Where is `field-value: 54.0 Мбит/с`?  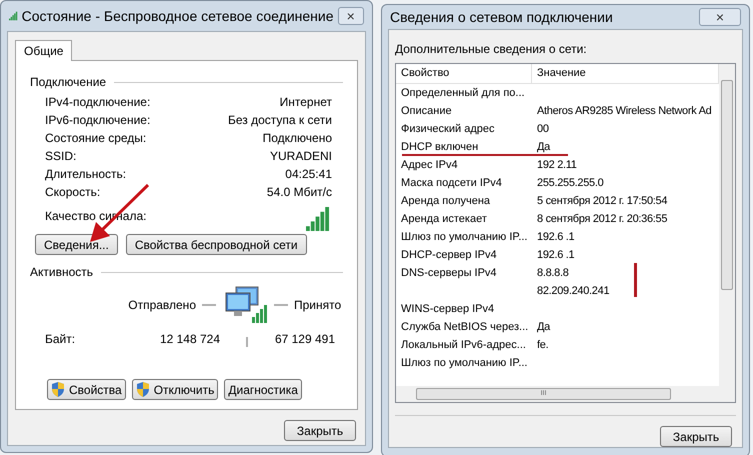 field-value: 54.0 Мбит/с is located at coordinates (299, 192).